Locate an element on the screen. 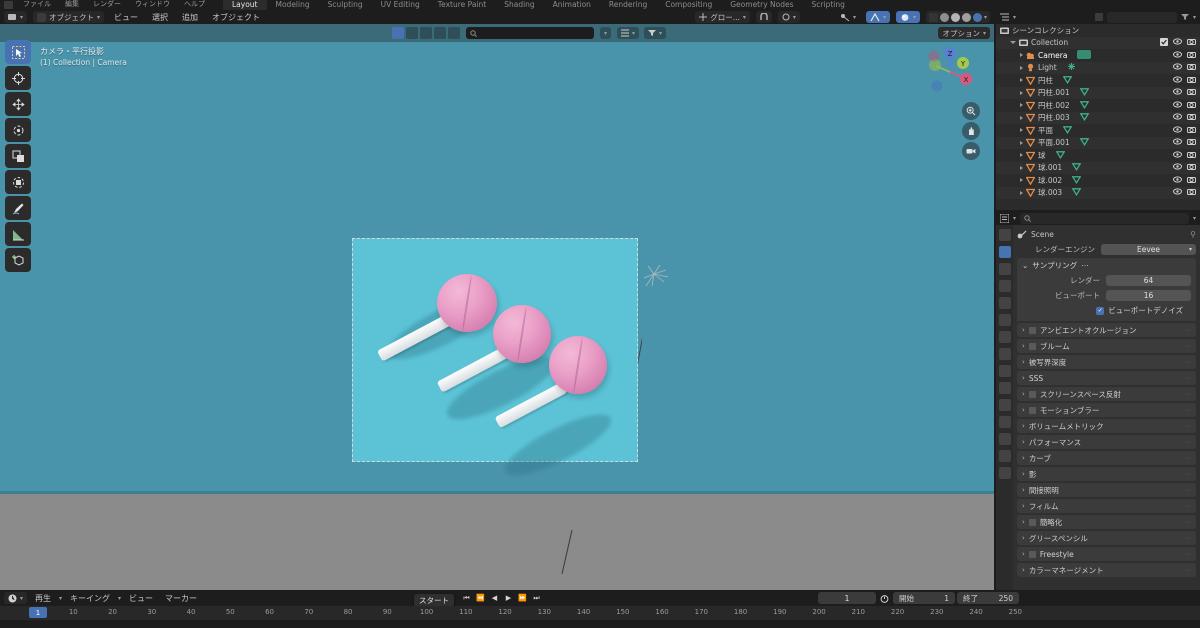  sampling-render-field: 64 is located at coordinates (1148, 280).